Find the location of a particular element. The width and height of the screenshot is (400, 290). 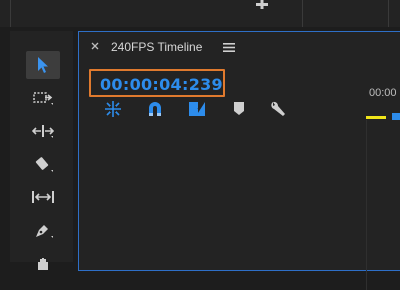

marker-icon is located at coordinates (239, 108).